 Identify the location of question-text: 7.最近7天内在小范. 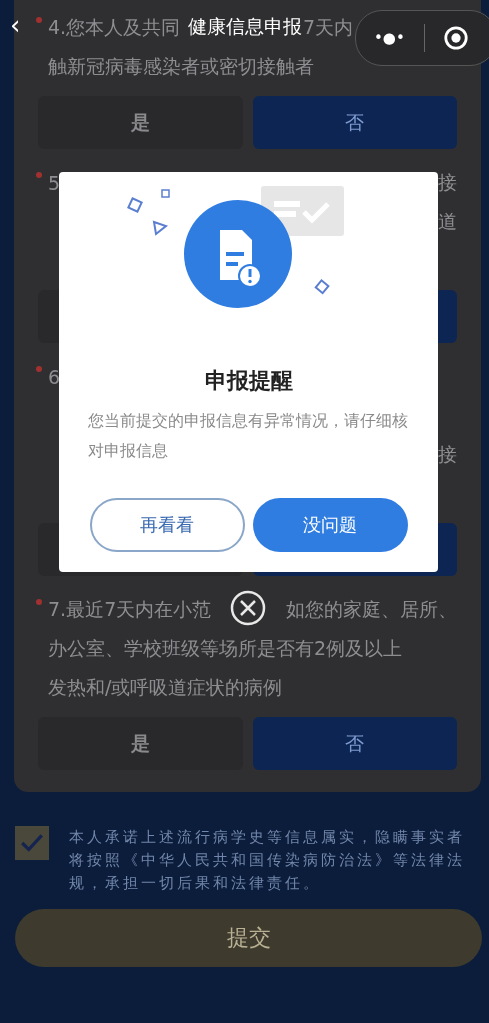
(130, 609).